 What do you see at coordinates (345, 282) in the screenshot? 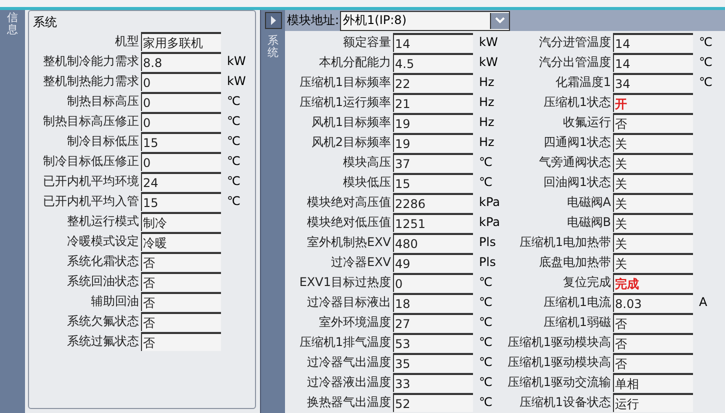
I see `field-label: EXV1目标过热度` at bounding box center [345, 282].